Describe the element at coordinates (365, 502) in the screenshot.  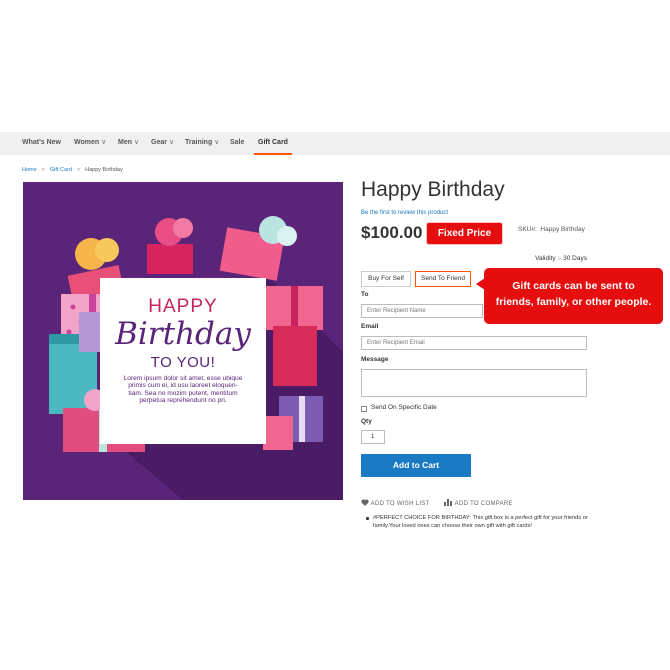
I see `heart-icon` at that location.